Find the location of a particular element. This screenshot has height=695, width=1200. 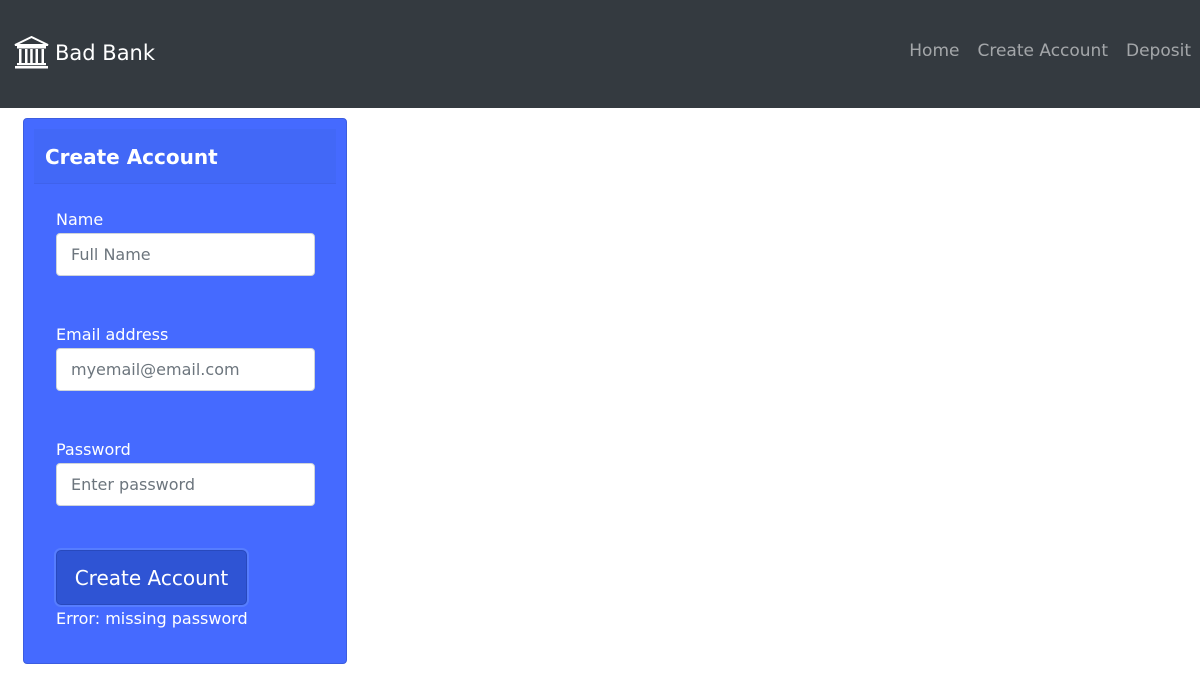

nav-link-deposit: Deposit is located at coordinates (1158, 51).